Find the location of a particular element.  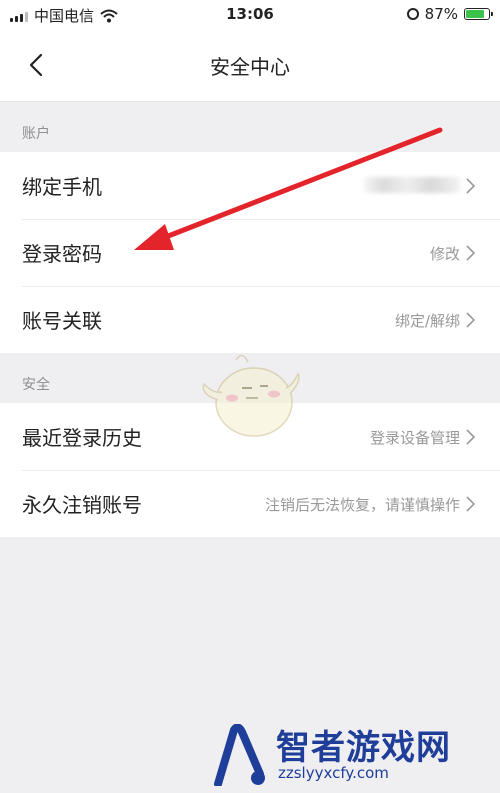

row-value: 注销后无法恢复，请谨慎操作 is located at coordinates (362, 505).